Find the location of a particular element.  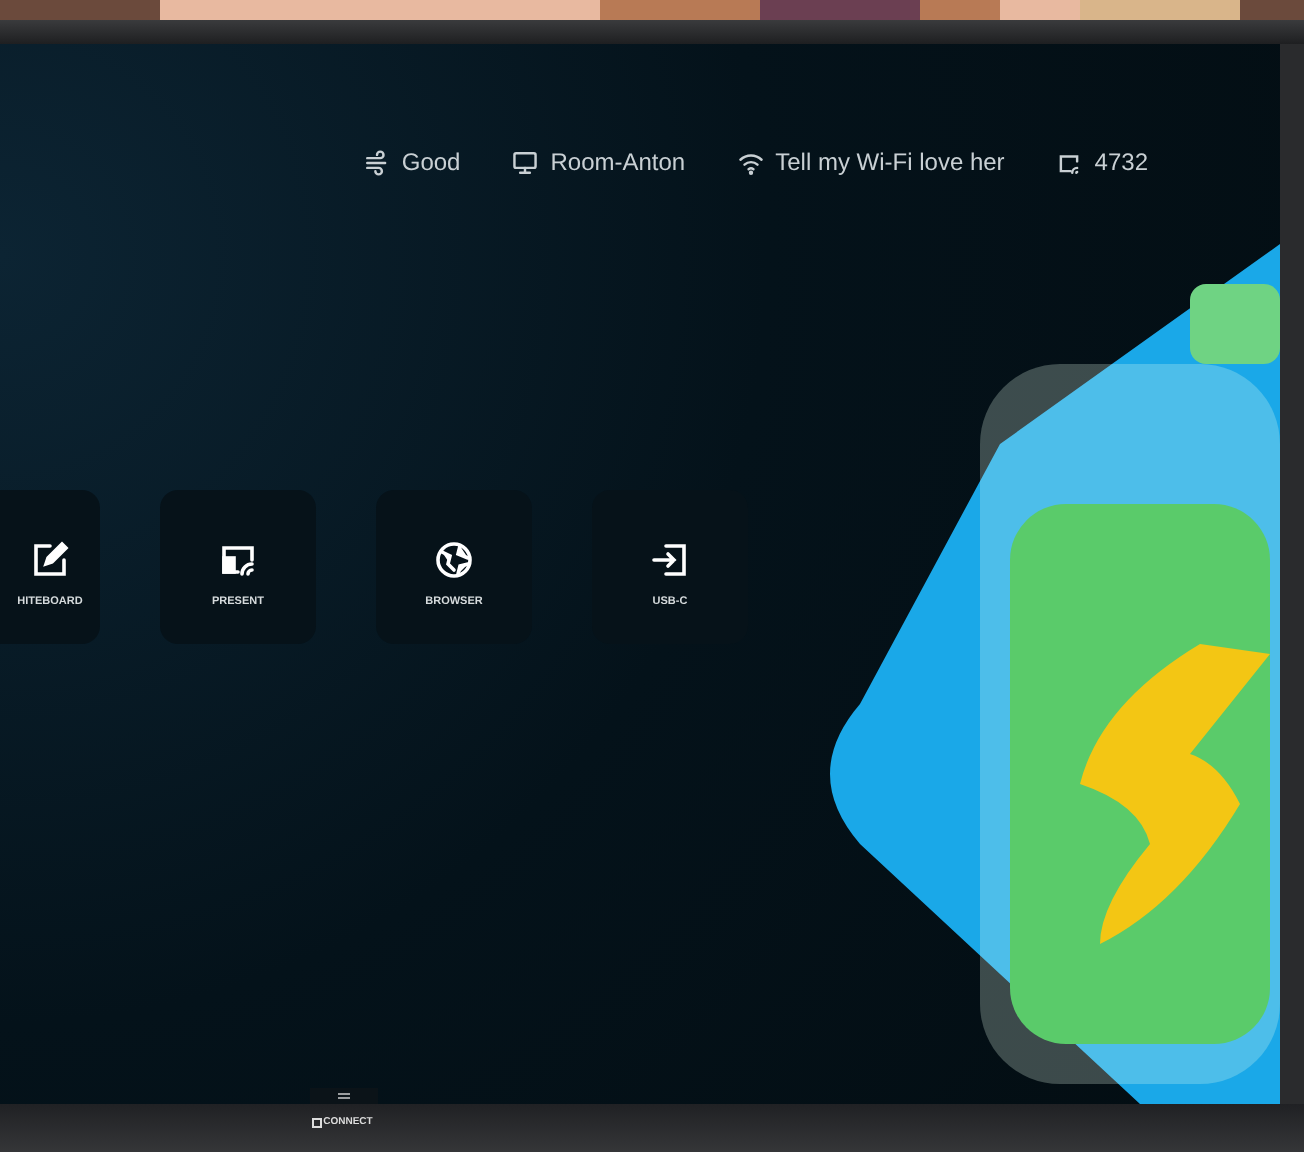

login-icon is located at coordinates (670, 559).